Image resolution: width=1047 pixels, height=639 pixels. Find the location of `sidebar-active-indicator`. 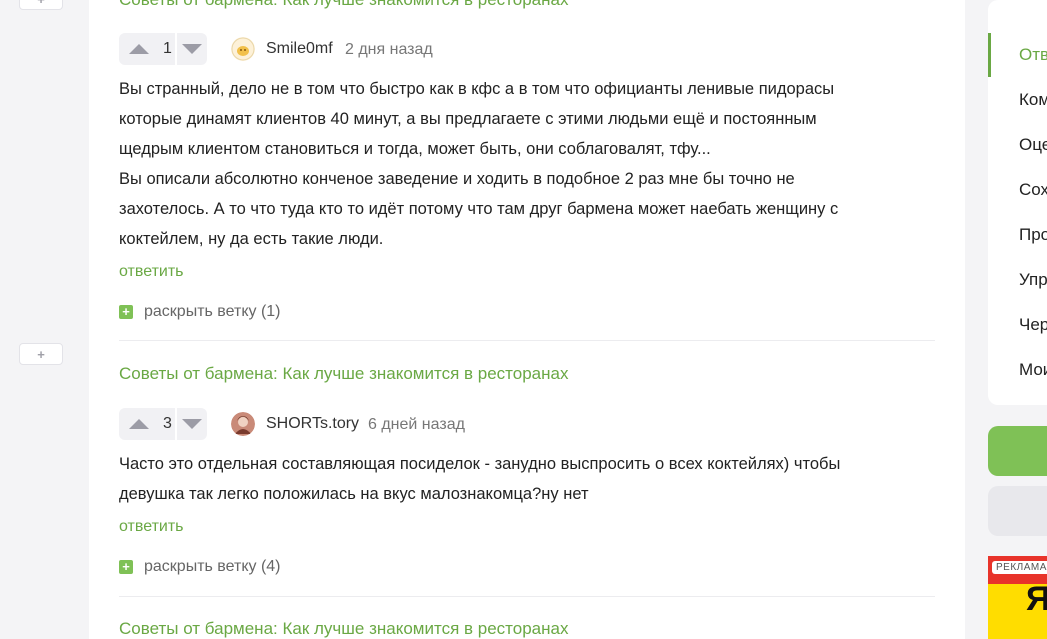

sidebar-active-indicator is located at coordinates (989, 55).